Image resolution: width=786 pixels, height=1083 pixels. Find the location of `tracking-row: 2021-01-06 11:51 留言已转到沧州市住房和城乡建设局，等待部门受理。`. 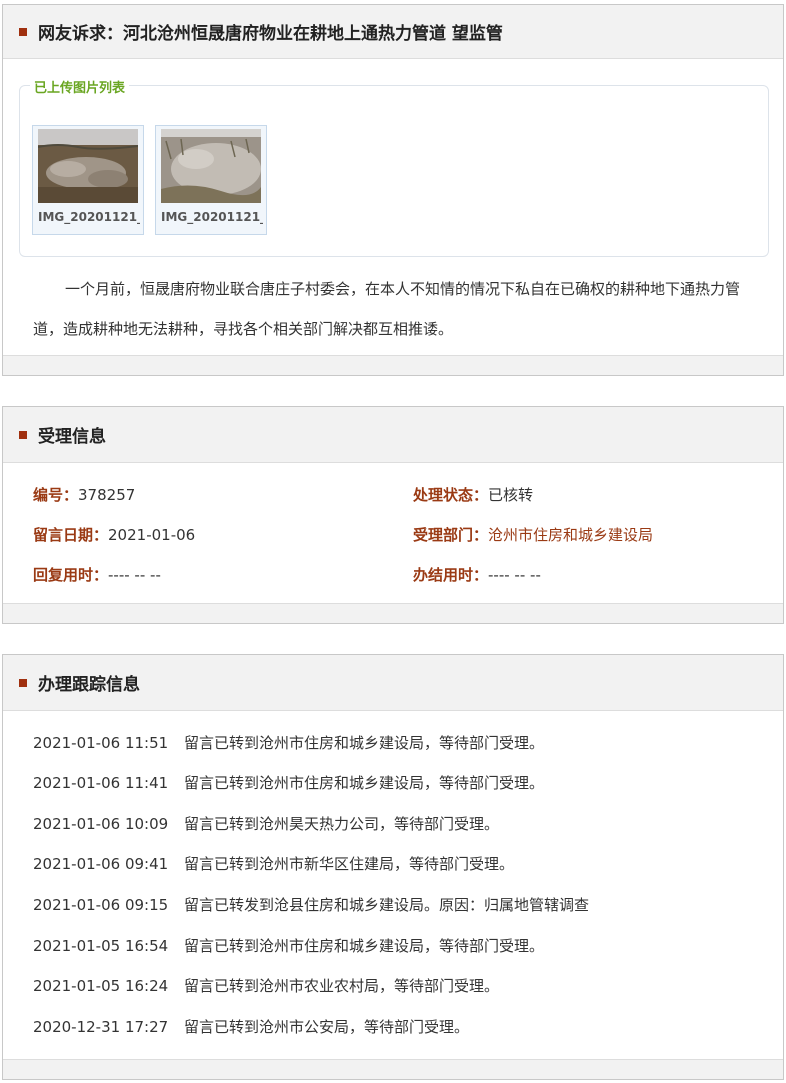

tracking-row: 2021-01-06 11:51 留言已转到沧州市住房和城乡建设局，等待部门受理。 is located at coordinates (288, 742).